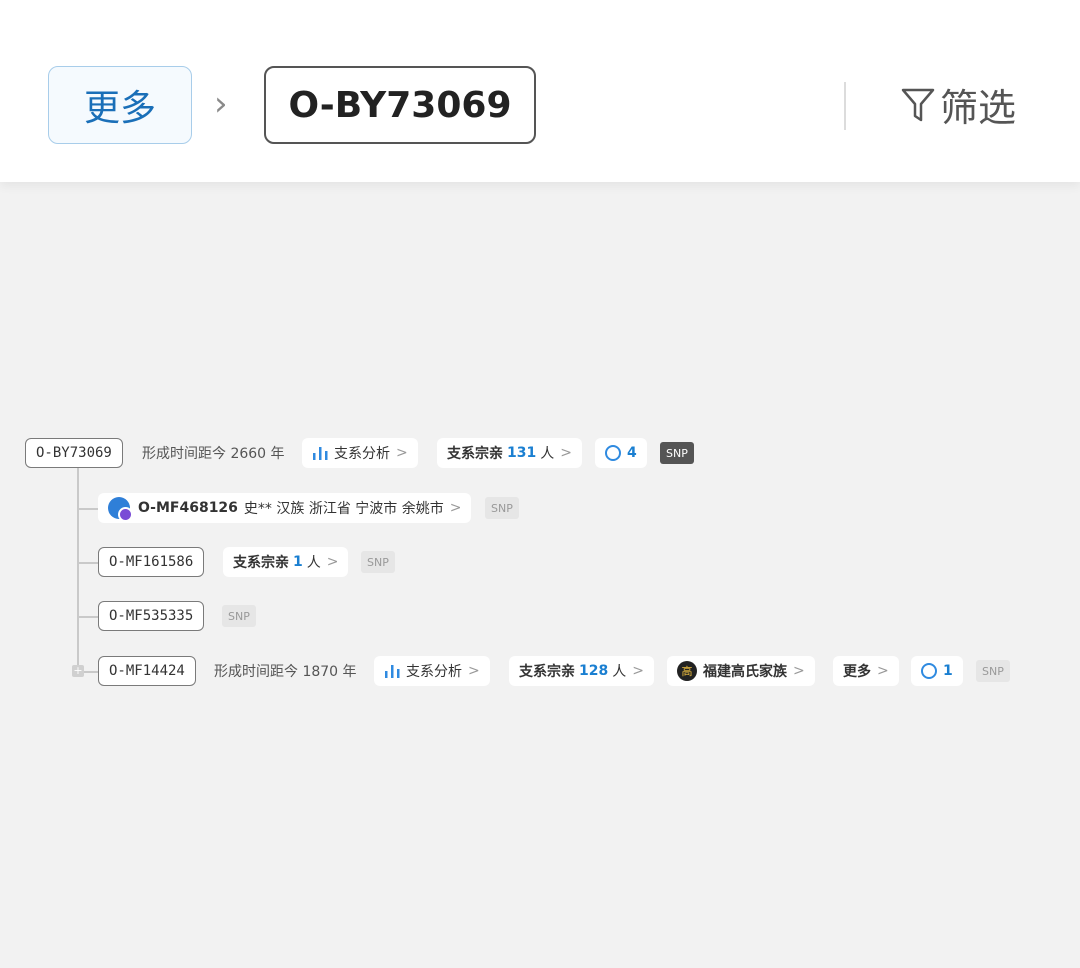 This screenshot has width=1080, height=968. What do you see at coordinates (632, 453) in the screenshot?
I see `comment-count: 4` at bounding box center [632, 453].